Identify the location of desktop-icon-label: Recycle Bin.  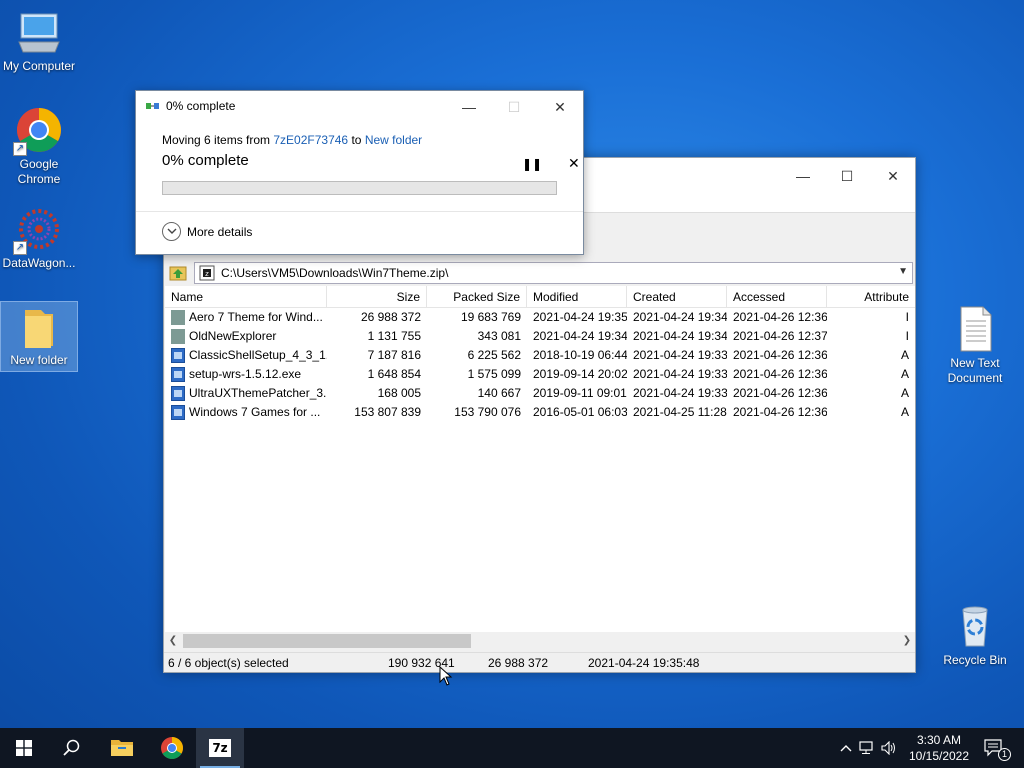
(975, 660).